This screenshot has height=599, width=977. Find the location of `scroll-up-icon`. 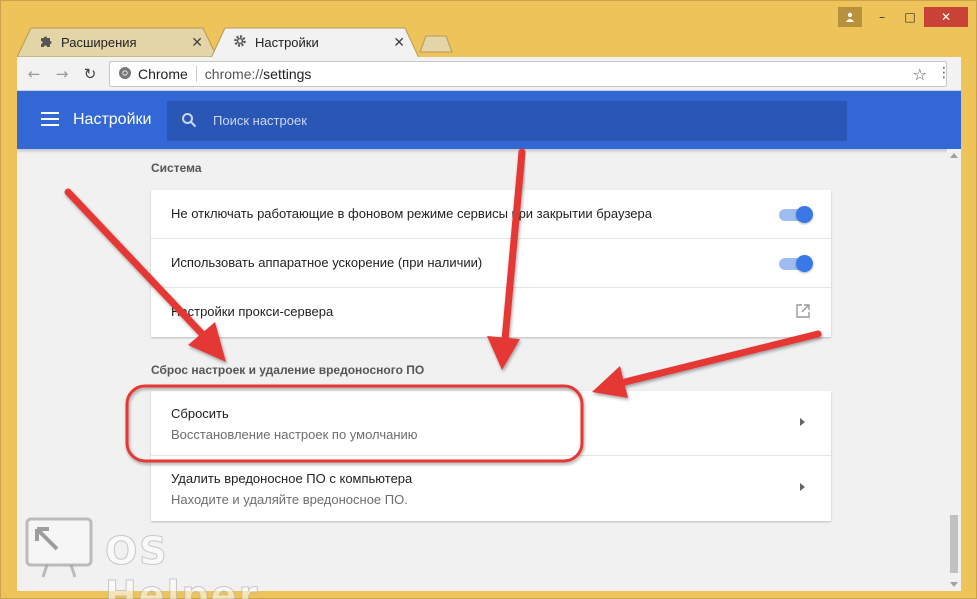

scroll-up-icon is located at coordinates (954, 155).